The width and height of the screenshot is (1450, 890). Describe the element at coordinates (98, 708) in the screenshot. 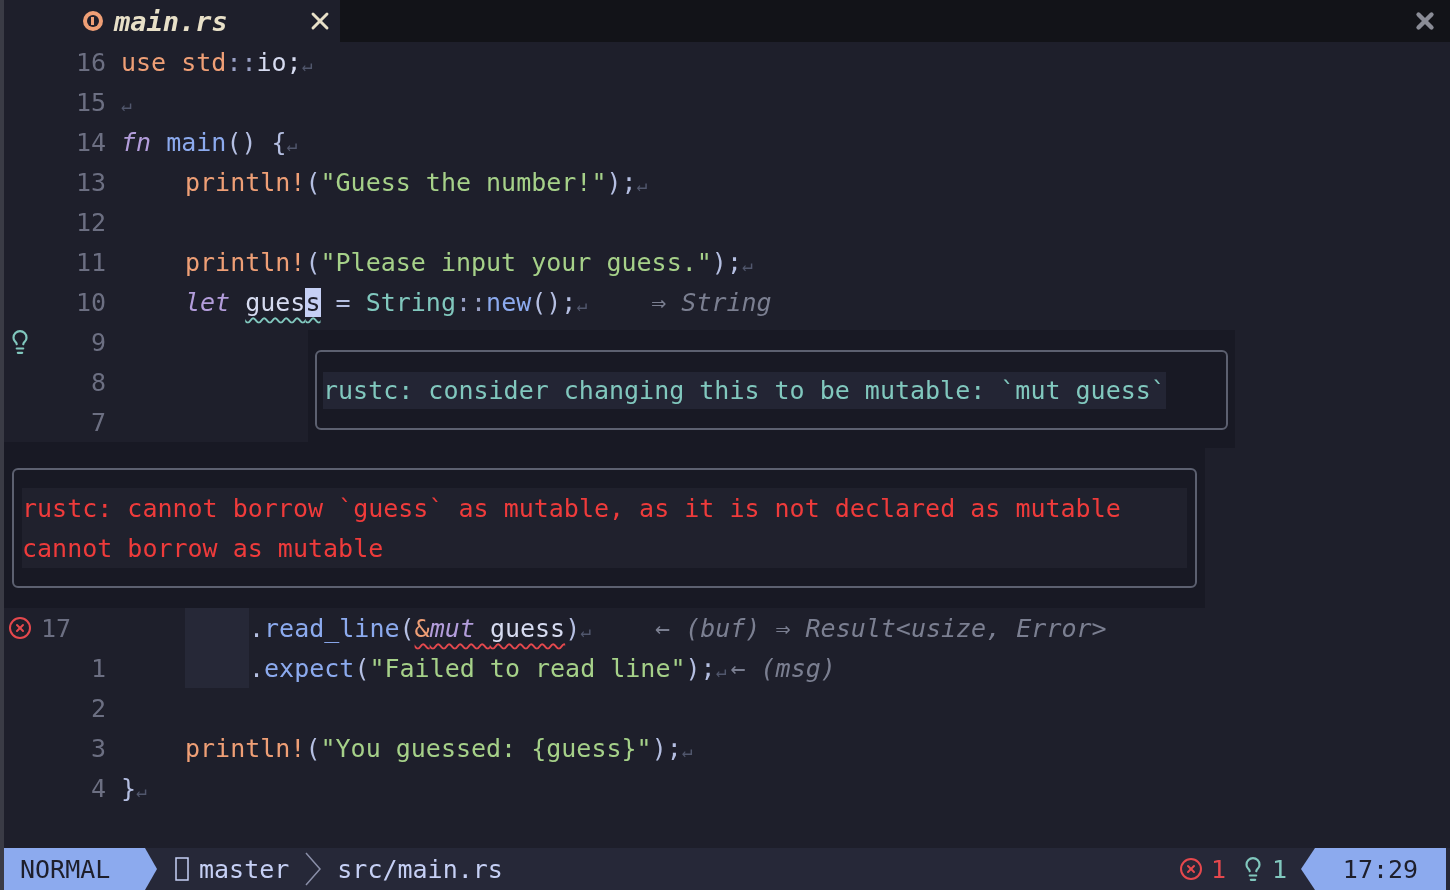

I see `line-number: 2` at that location.